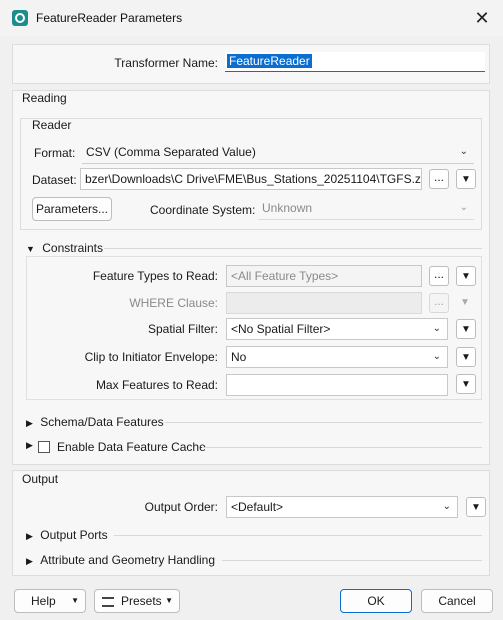  Describe the element at coordinates (20, 18) in the screenshot. I see `fme-app-icon` at that location.